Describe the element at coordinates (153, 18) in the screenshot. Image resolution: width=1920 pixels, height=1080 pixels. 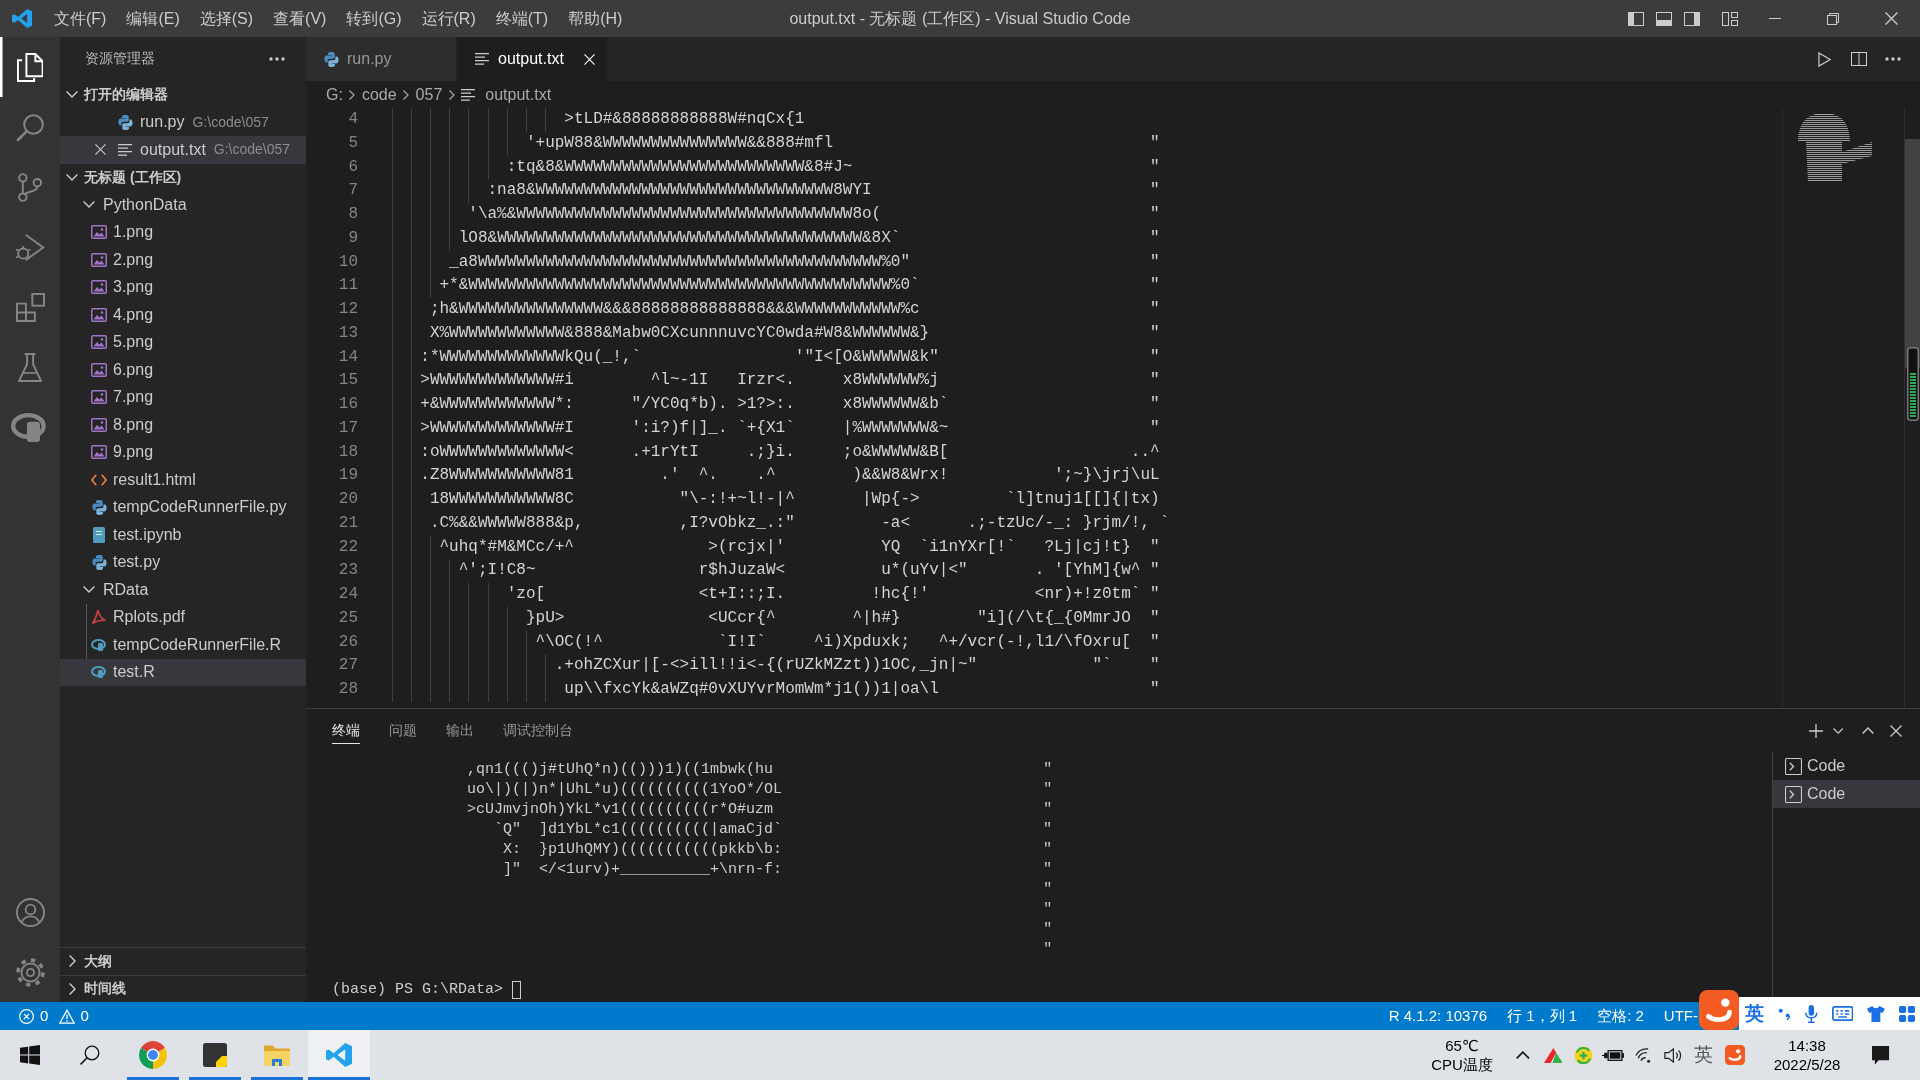
I see `menu-item: 编辑(E)` at that location.